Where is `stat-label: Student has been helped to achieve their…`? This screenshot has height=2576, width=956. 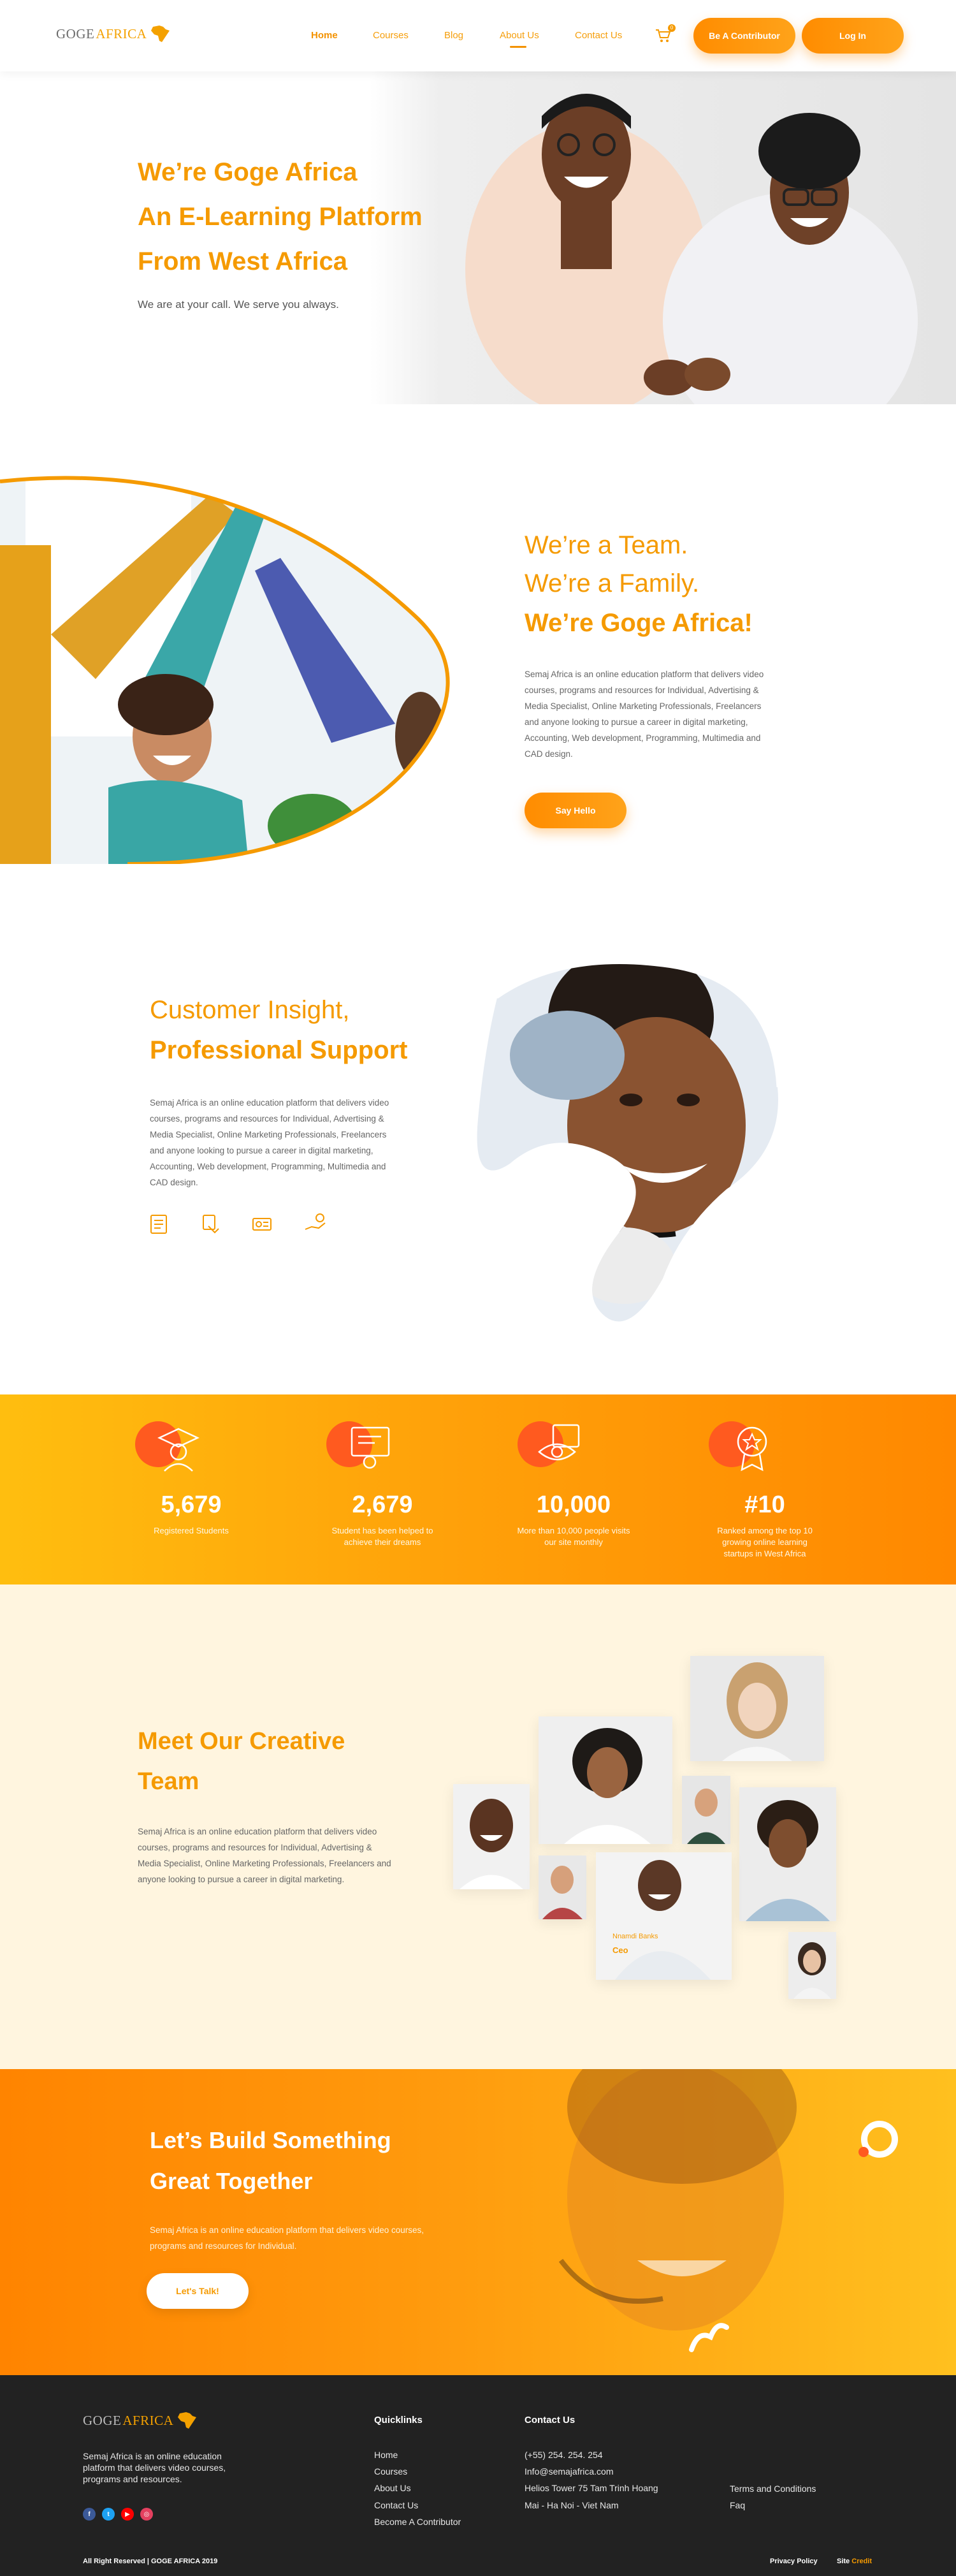
stat-label: Student has been helped to achieve their… is located at coordinates (382, 1536).